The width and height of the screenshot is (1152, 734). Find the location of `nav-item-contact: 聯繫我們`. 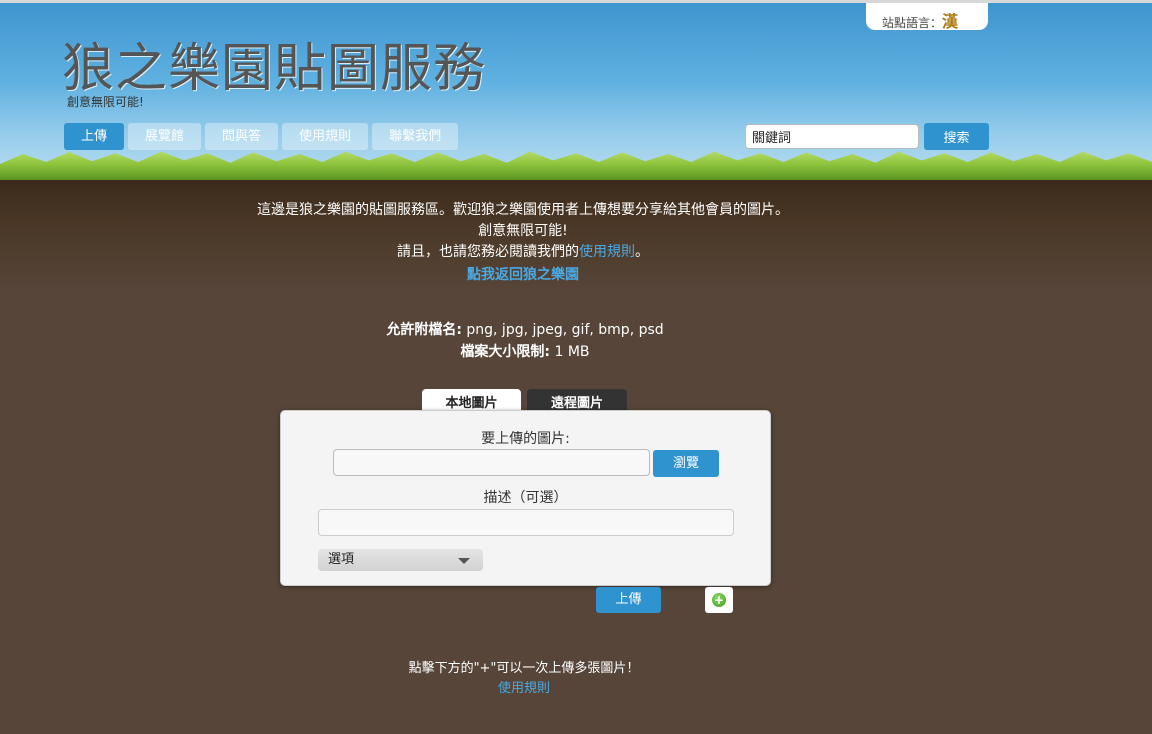

nav-item-contact: 聯繫我們 is located at coordinates (415, 136).